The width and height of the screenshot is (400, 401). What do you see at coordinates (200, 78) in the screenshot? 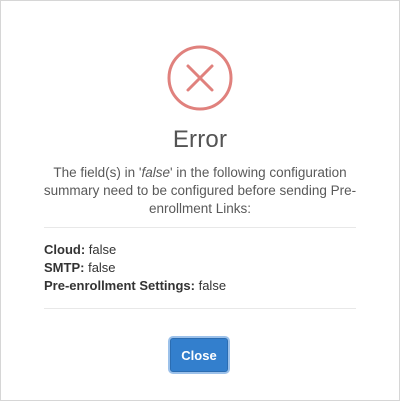
I see `error-x-circle-icon` at bounding box center [200, 78].